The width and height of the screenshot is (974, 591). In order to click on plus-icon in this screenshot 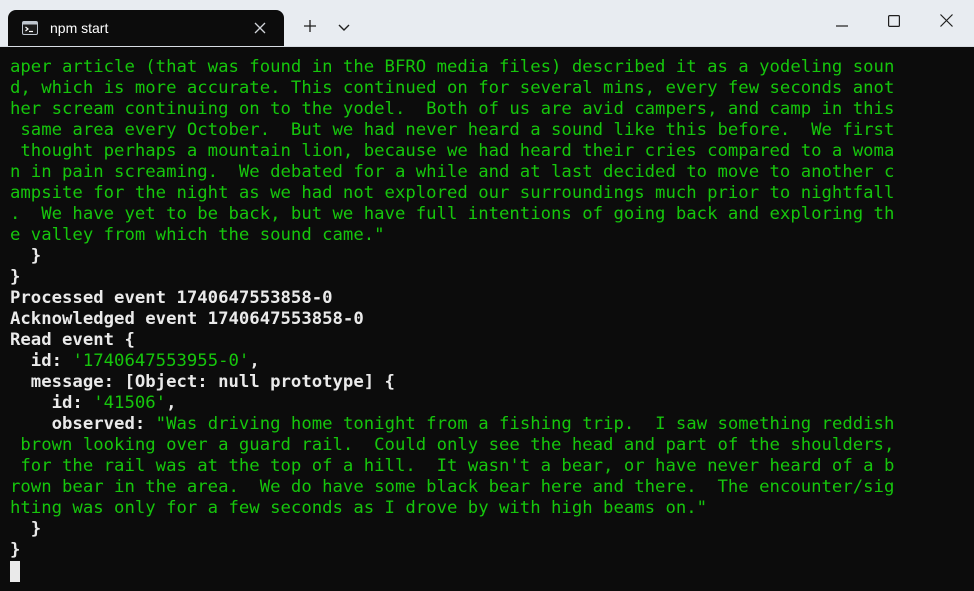, I will do `click(310, 28)`.